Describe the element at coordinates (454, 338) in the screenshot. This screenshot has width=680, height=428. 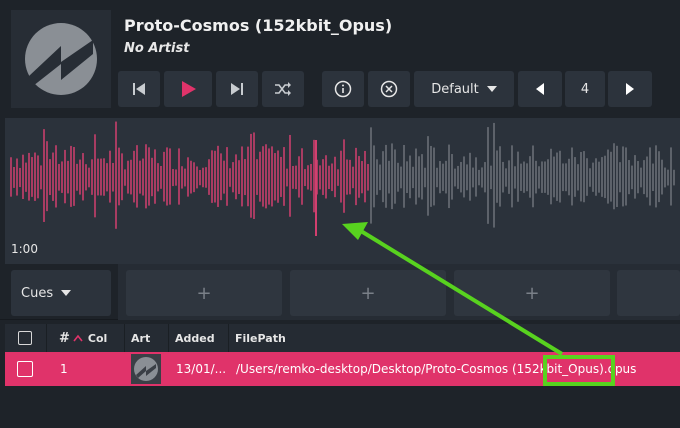
I see `column-filepath: FilePath` at that location.